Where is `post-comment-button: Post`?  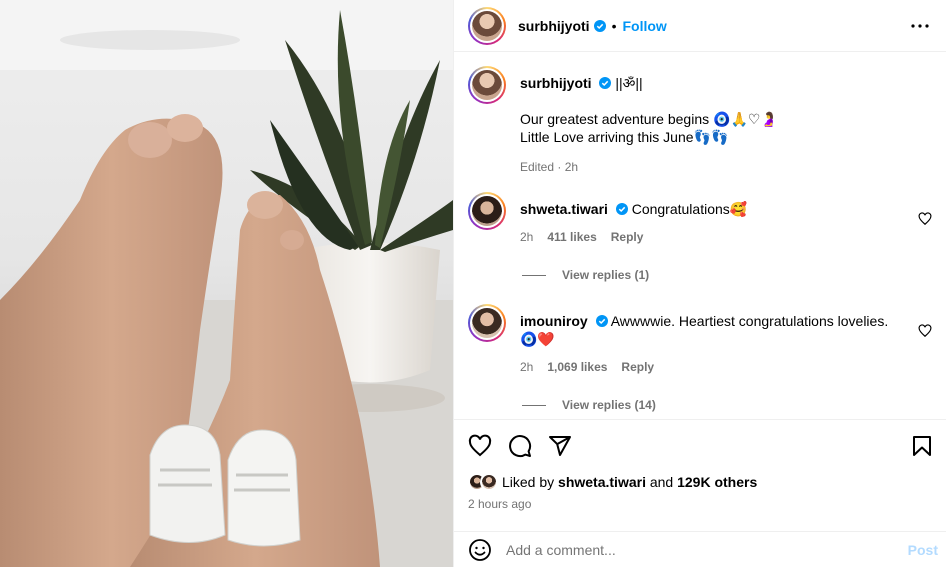 post-comment-button: Post is located at coordinates (923, 550).